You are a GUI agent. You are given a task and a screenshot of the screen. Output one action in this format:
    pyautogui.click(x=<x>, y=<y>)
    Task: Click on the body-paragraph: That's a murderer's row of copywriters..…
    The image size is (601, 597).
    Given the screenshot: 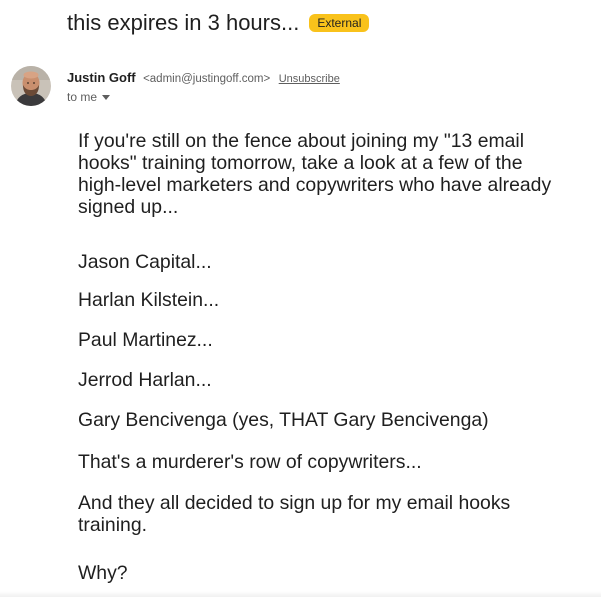 What is the action you would take?
    pyautogui.click(x=250, y=462)
    